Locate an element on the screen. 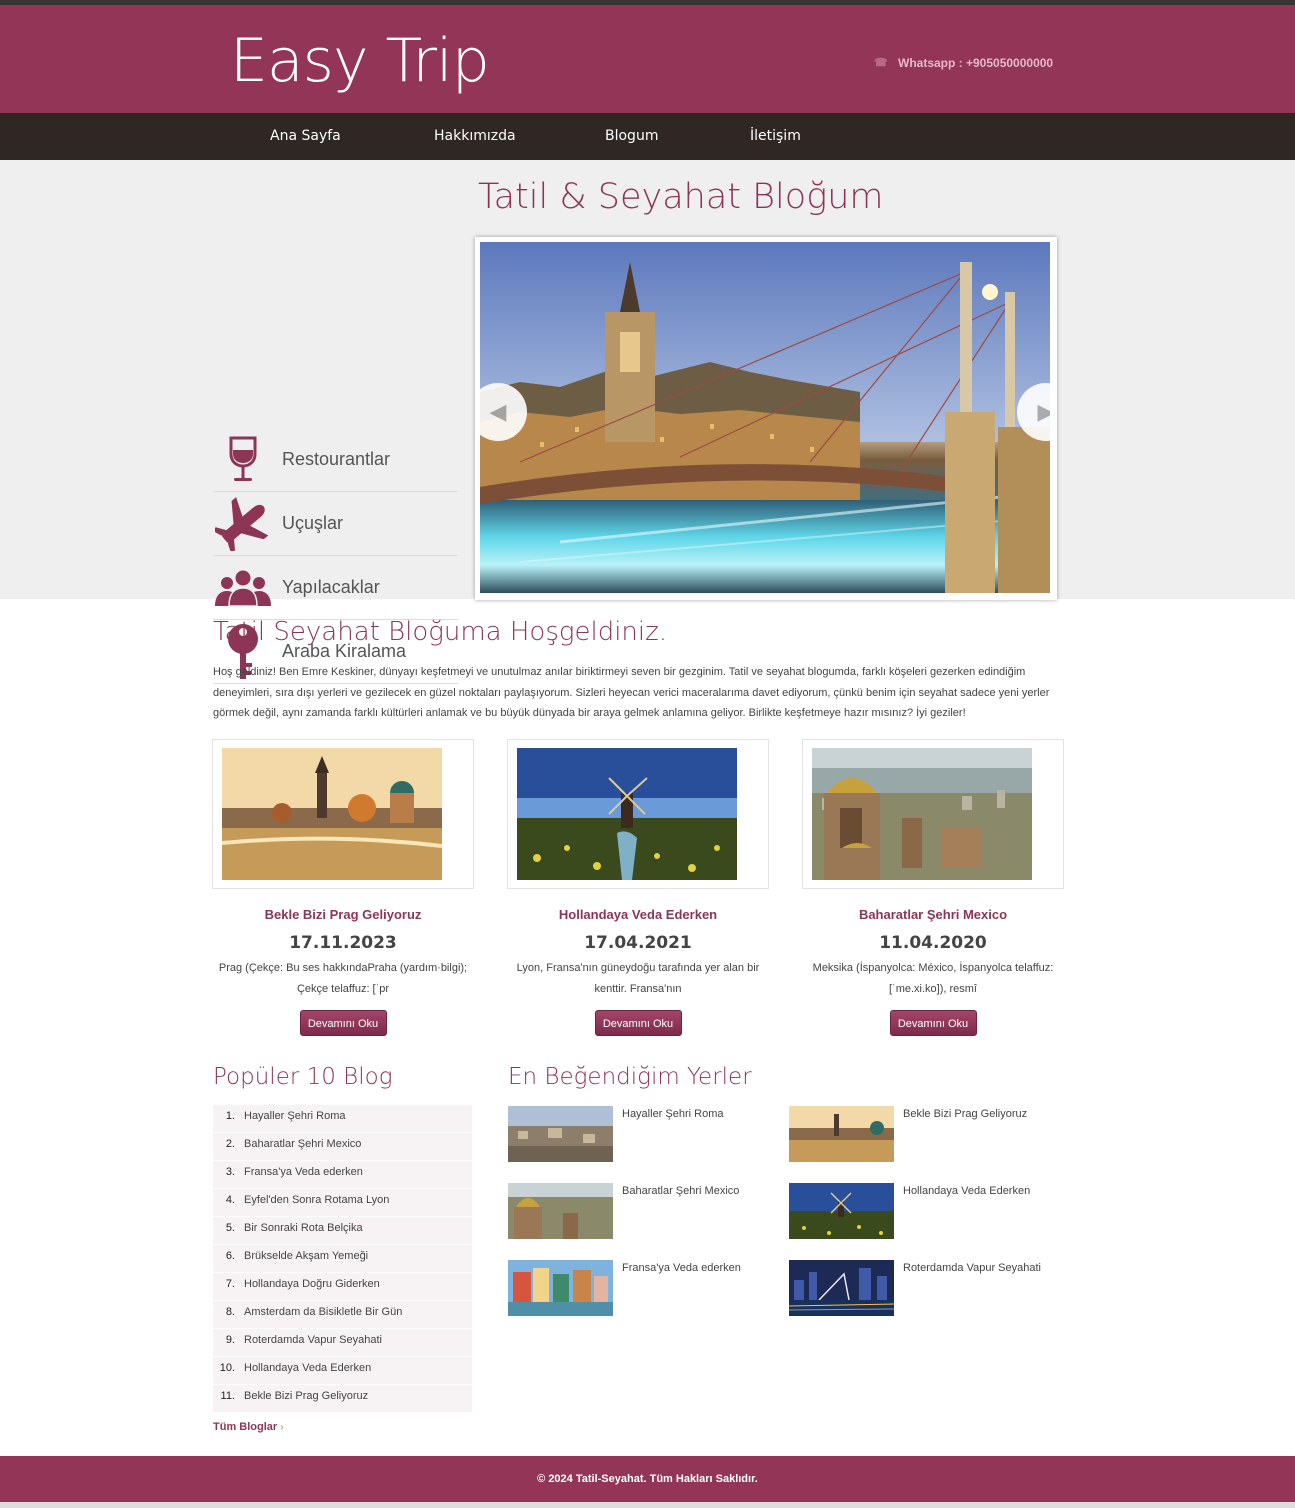  main-nav: Ana Sayfa Hakkımızda Blogum İletişim is located at coordinates (647, 136).